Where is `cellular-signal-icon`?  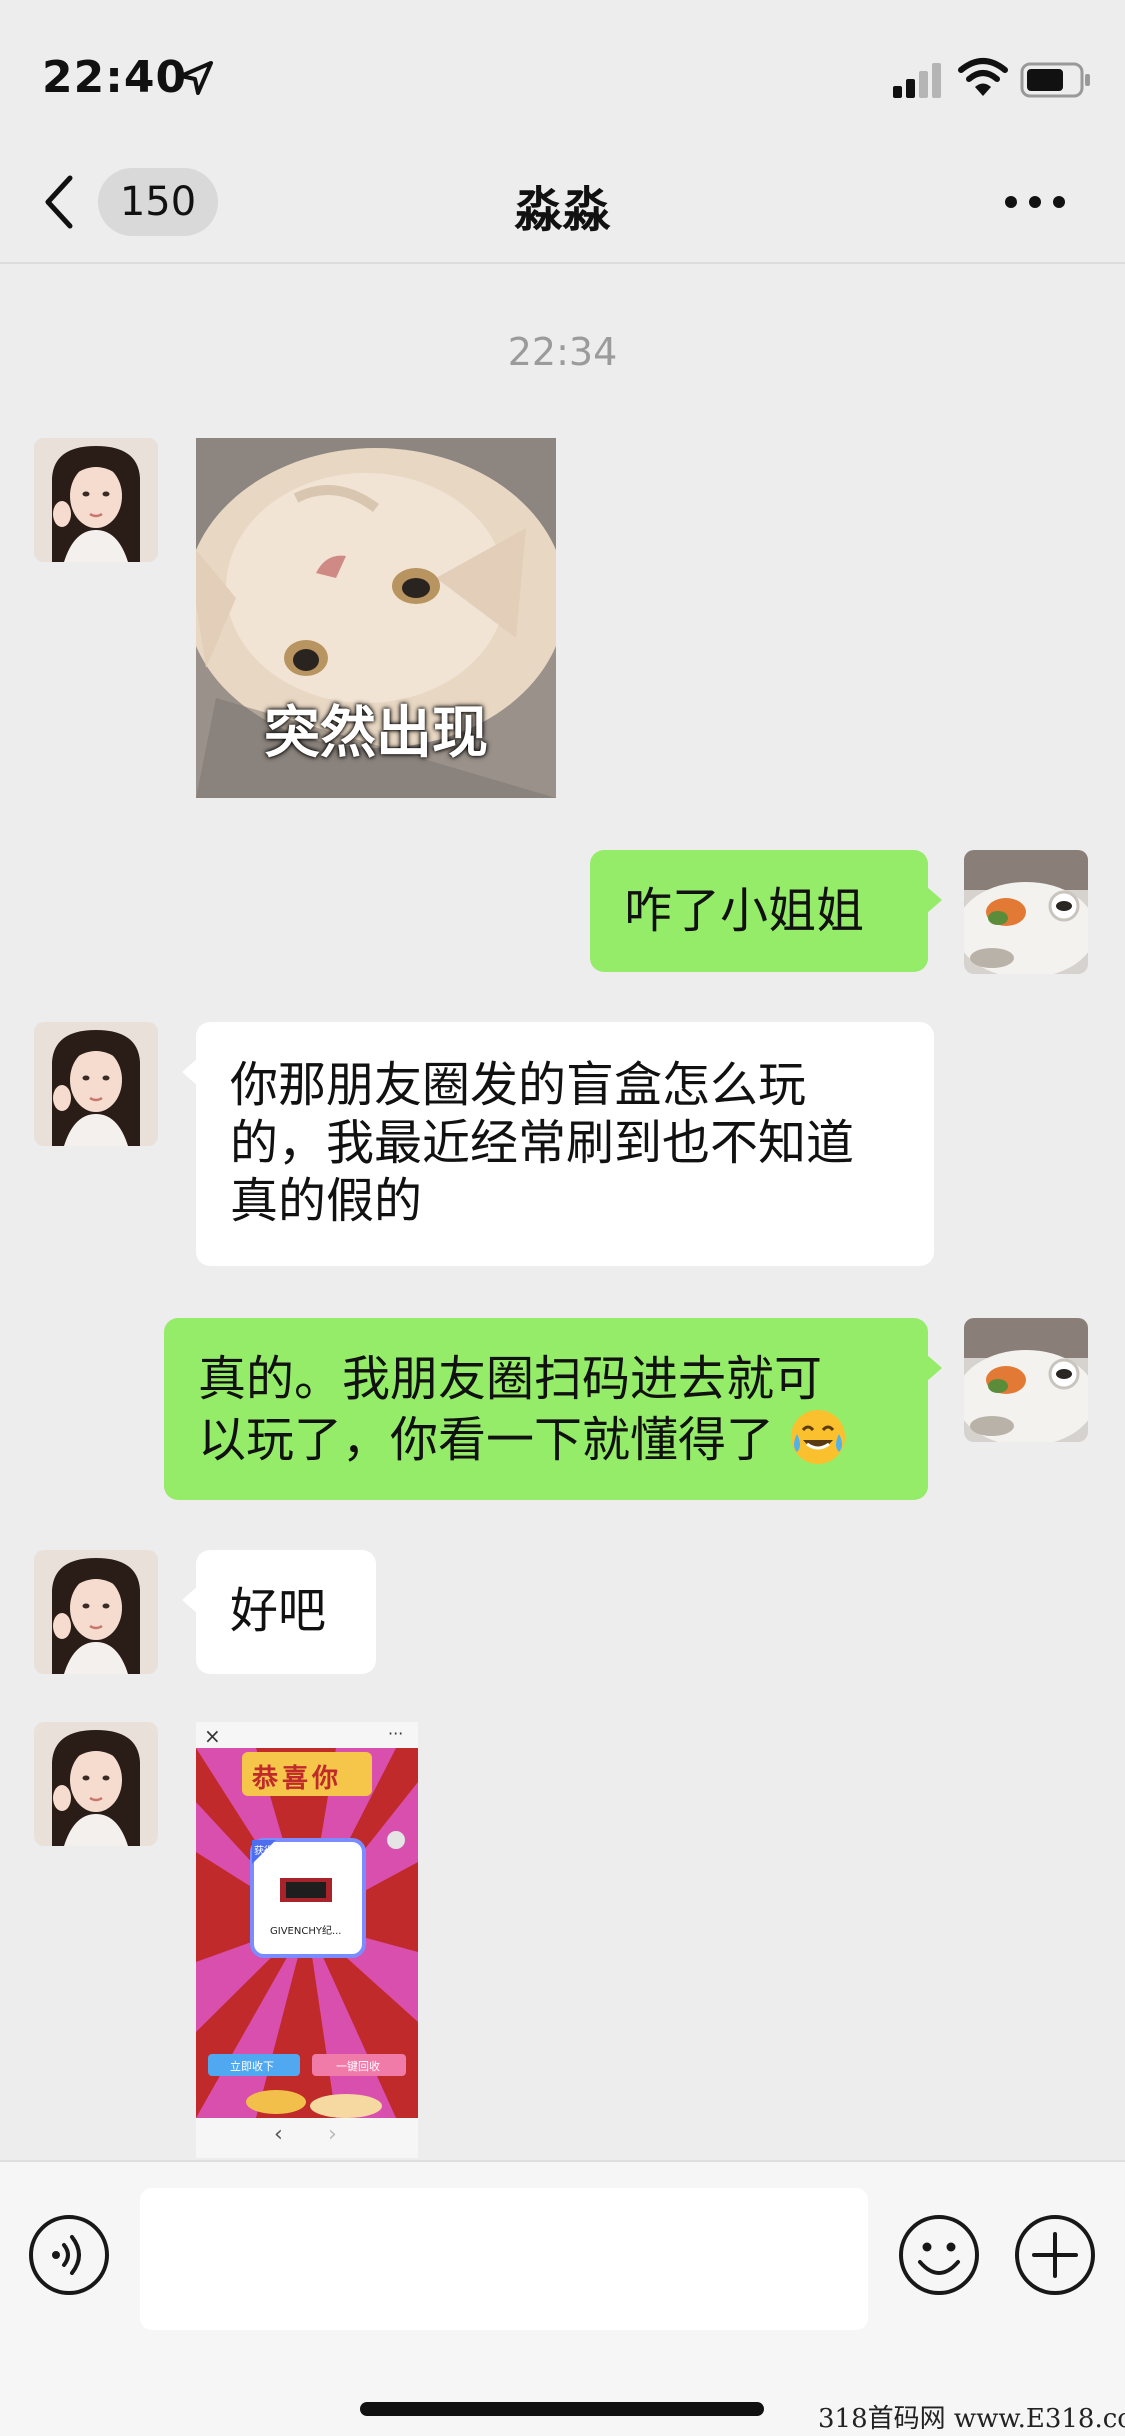 cellular-signal-icon is located at coordinates (917, 80).